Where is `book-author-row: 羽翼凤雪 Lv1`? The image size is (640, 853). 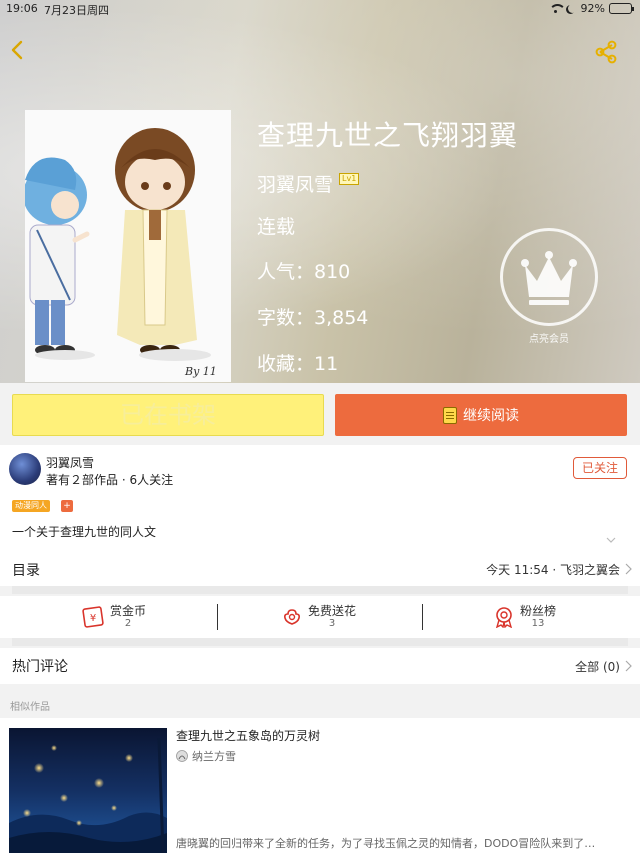 book-author-row: 羽翼凤雪 Lv1 is located at coordinates (308, 183).